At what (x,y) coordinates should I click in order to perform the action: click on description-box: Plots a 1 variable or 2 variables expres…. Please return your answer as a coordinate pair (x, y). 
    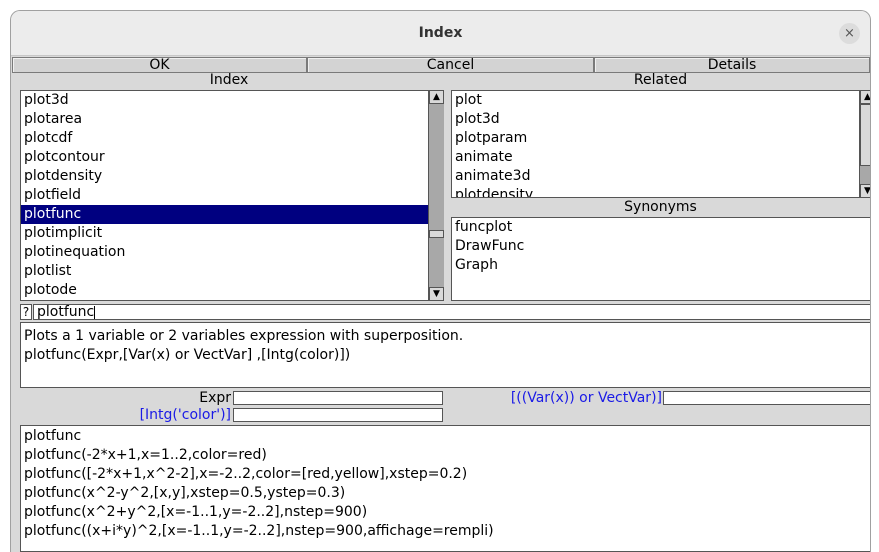
    Looking at the image, I should click on (445, 355).